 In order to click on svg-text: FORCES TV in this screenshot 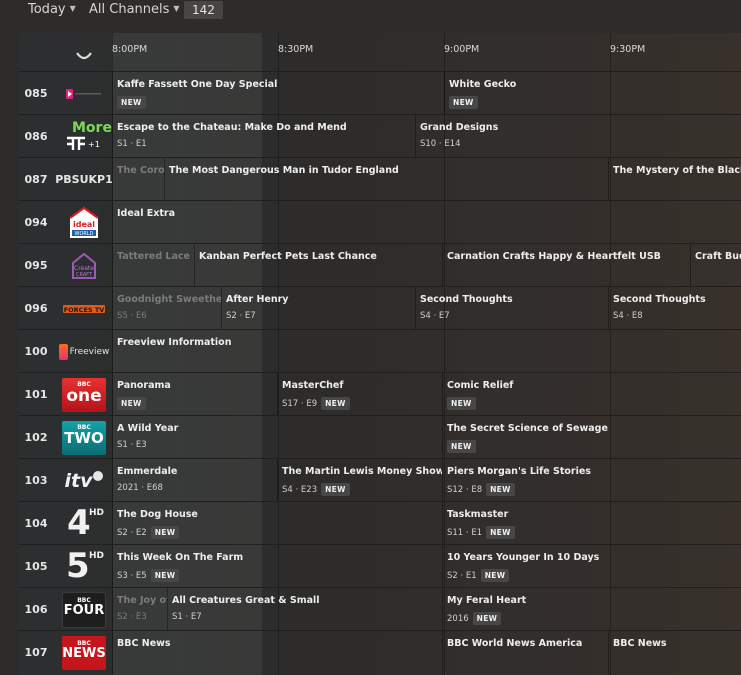, I will do `click(84, 310)`.